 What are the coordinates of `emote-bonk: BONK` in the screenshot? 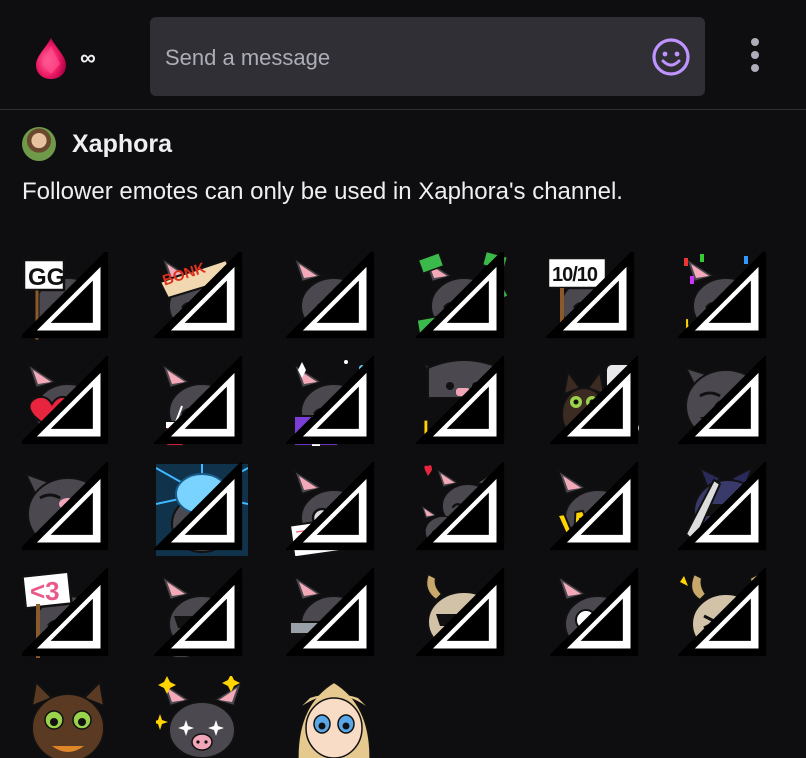 It's located at (202, 298).